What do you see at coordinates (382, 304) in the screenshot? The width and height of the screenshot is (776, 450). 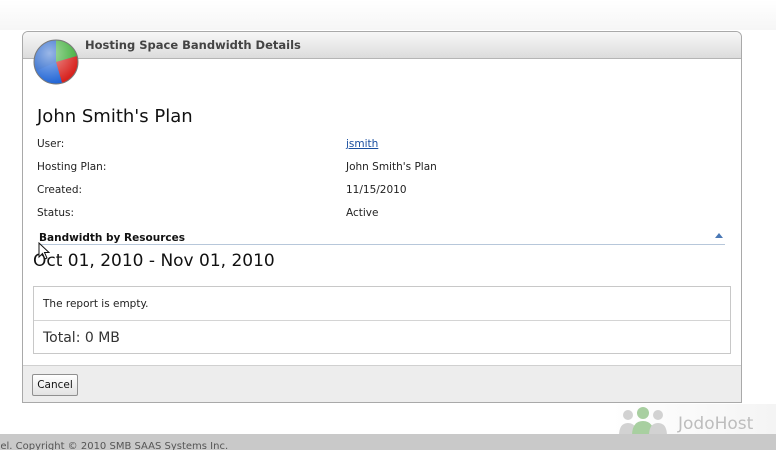 I see `report-empty-message: The report is empty.` at bounding box center [382, 304].